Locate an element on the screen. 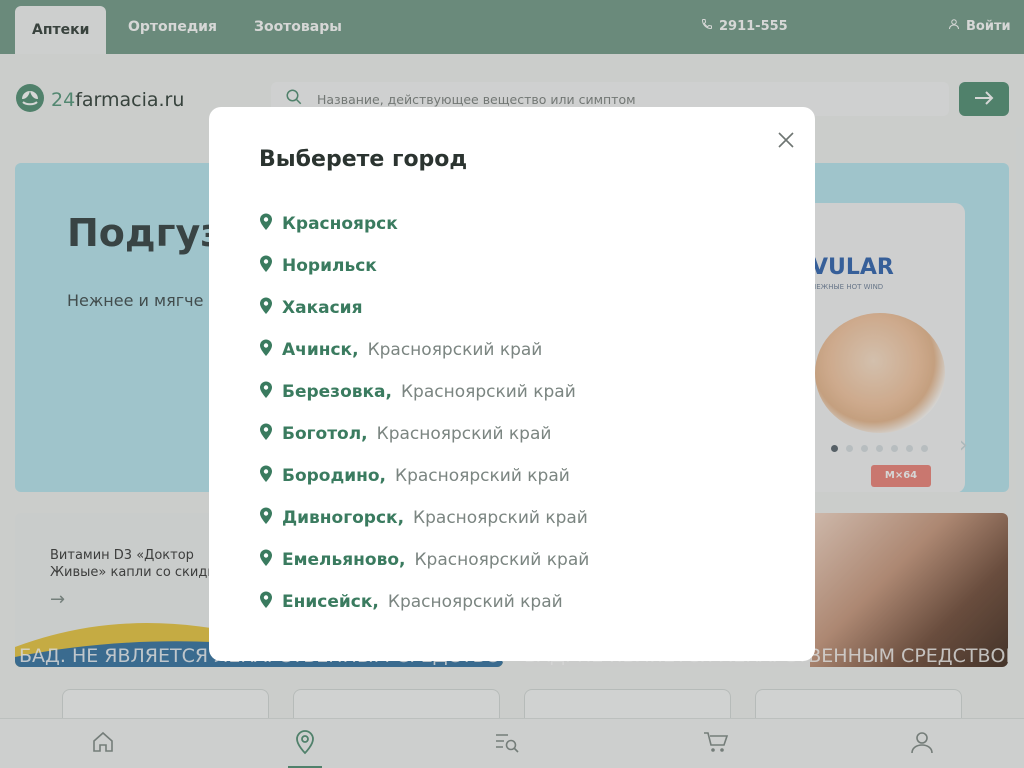  city-item: Ачинск, Красноярский край is located at coordinates (424, 350).